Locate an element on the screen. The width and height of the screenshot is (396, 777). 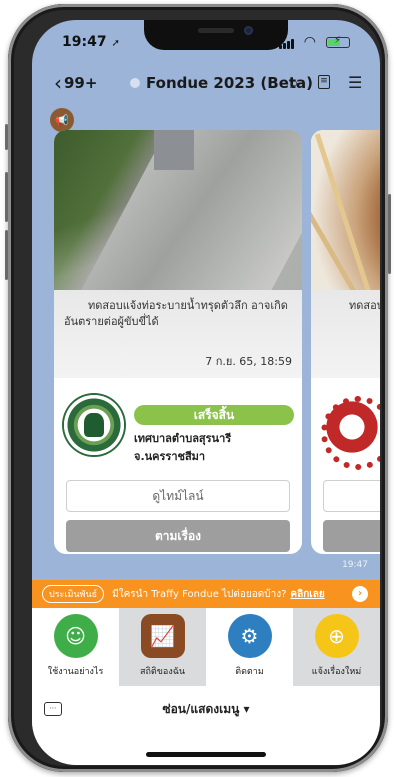
wifi-icon: ◠ is located at coordinates (309, 42).